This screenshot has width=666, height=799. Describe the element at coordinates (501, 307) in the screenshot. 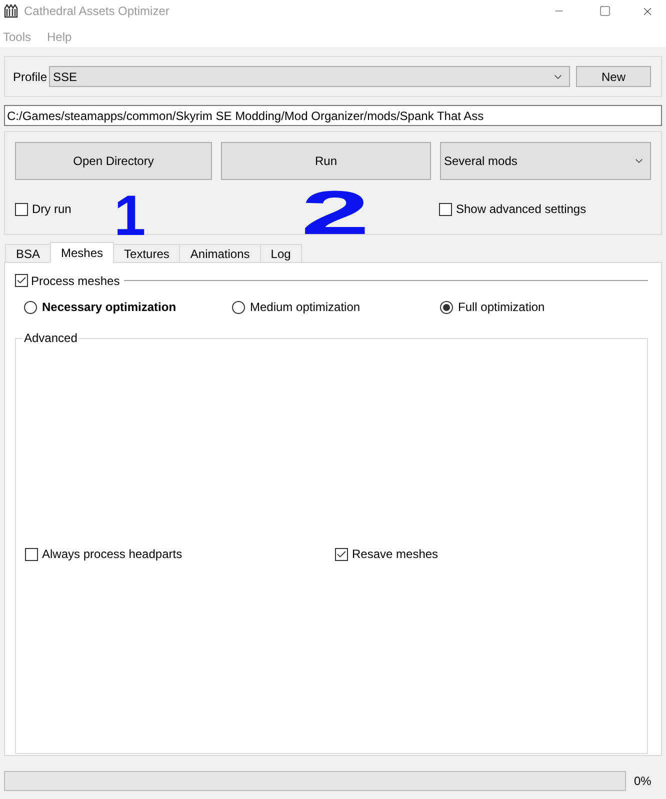

I see `radio-label: Full optimization` at that location.